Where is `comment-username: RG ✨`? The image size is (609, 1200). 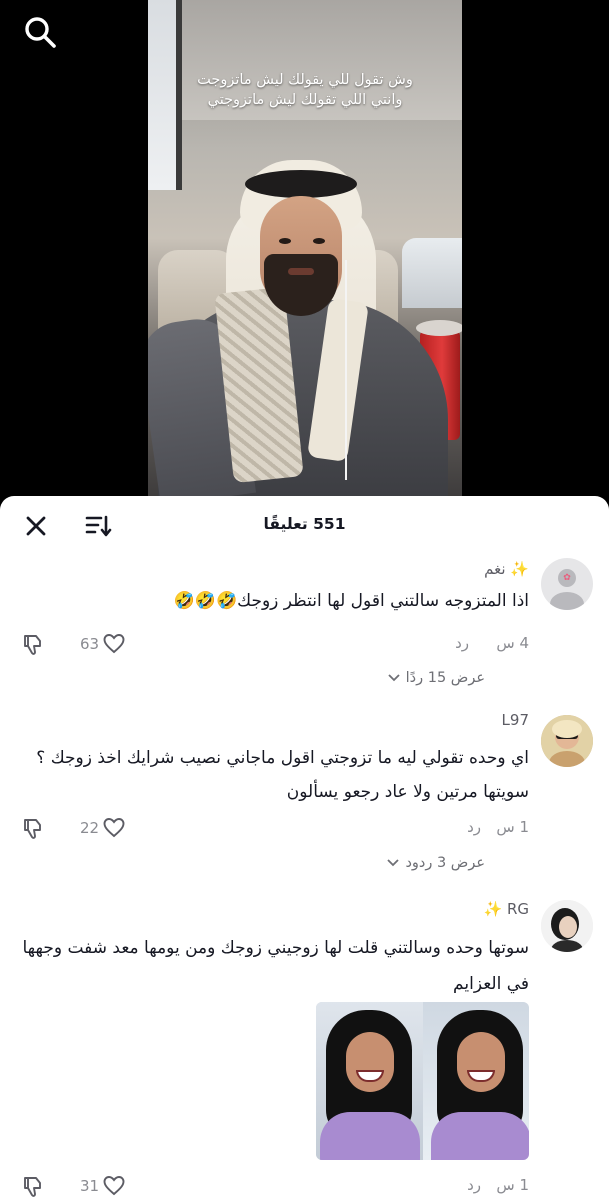 comment-username: RG ✨ is located at coordinates (506, 909).